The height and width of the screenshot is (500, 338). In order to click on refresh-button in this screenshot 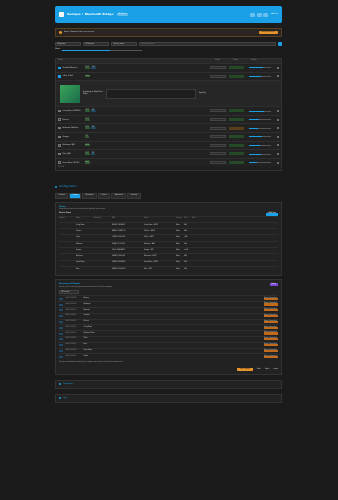, I will do `click(253, 14)`.